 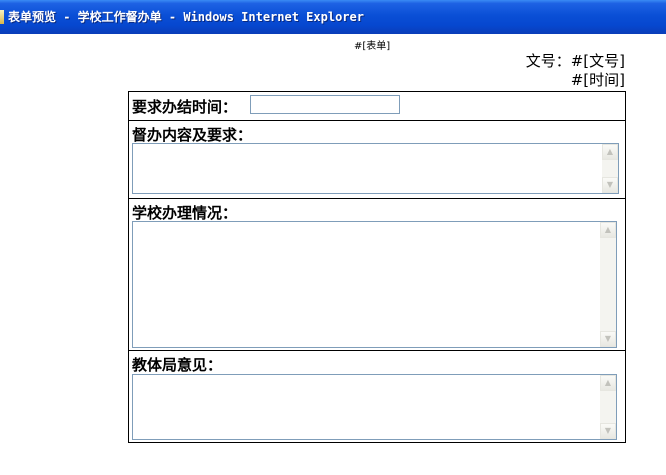 I want to click on form-tag-placeholder: #[表单], so click(x=372, y=46).